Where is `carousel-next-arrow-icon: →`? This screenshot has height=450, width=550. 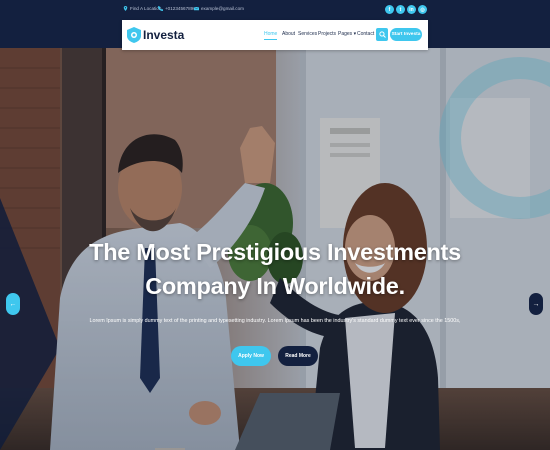
carousel-next-arrow-icon: → is located at coordinates (536, 304).